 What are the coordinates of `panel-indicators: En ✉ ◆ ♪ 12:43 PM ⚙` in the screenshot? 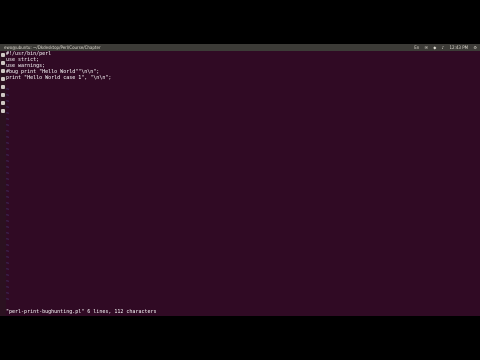 It's located at (443, 47).